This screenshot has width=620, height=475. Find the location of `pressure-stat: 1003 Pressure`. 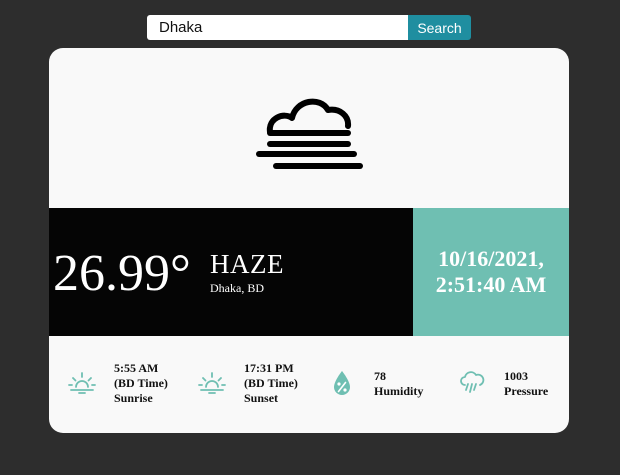

pressure-stat: 1003 Pressure is located at coordinates (504, 384).